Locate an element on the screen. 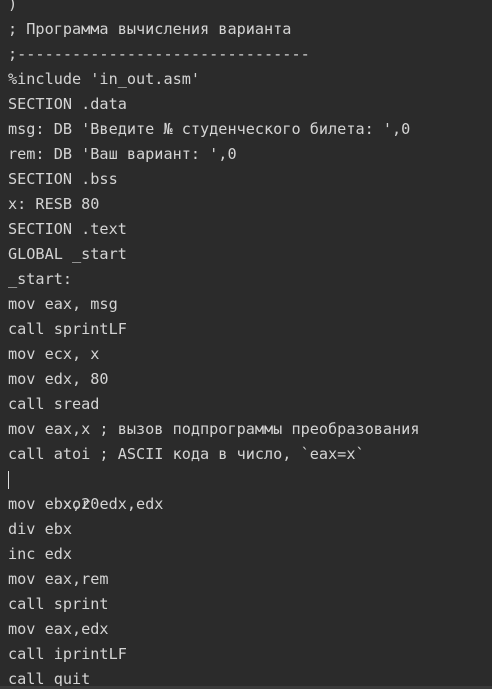 The width and height of the screenshot is (492, 689). code-line-12: _start: is located at coordinates (40, 279).